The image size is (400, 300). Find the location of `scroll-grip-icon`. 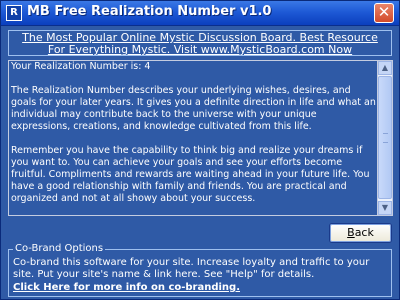

scroll-grip-icon is located at coordinates (385, 138).